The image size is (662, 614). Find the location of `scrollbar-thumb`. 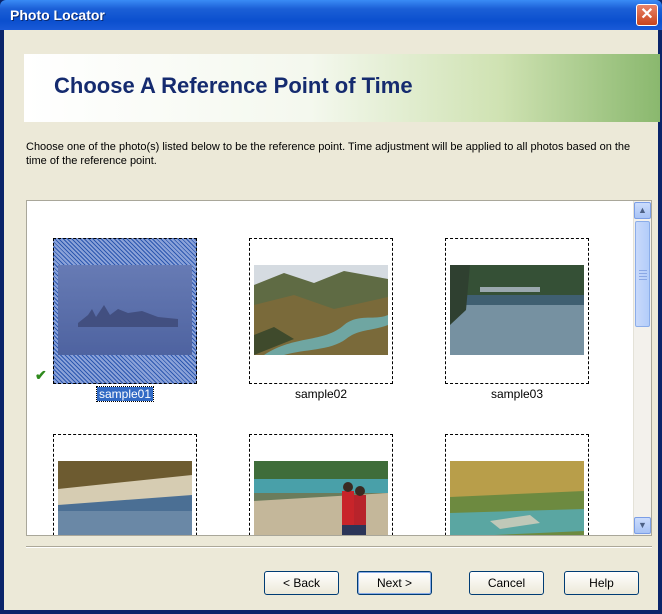

scrollbar-thumb is located at coordinates (642, 274).